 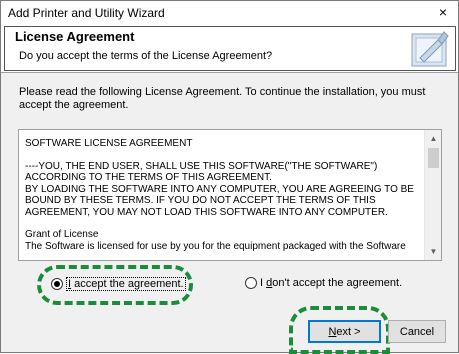 What do you see at coordinates (126, 284) in the screenshot?
I see `accept-label: I accept the agreement.` at bounding box center [126, 284].